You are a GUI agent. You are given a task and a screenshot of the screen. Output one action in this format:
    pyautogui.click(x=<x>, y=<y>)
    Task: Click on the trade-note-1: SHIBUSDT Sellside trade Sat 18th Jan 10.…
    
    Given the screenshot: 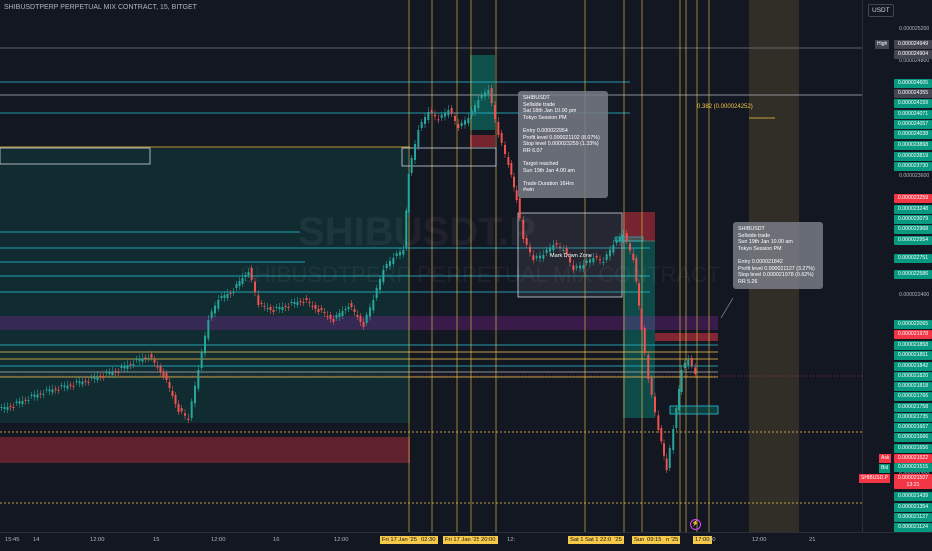 What is the action you would take?
    pyautogui.click(x=563, y=144)
    